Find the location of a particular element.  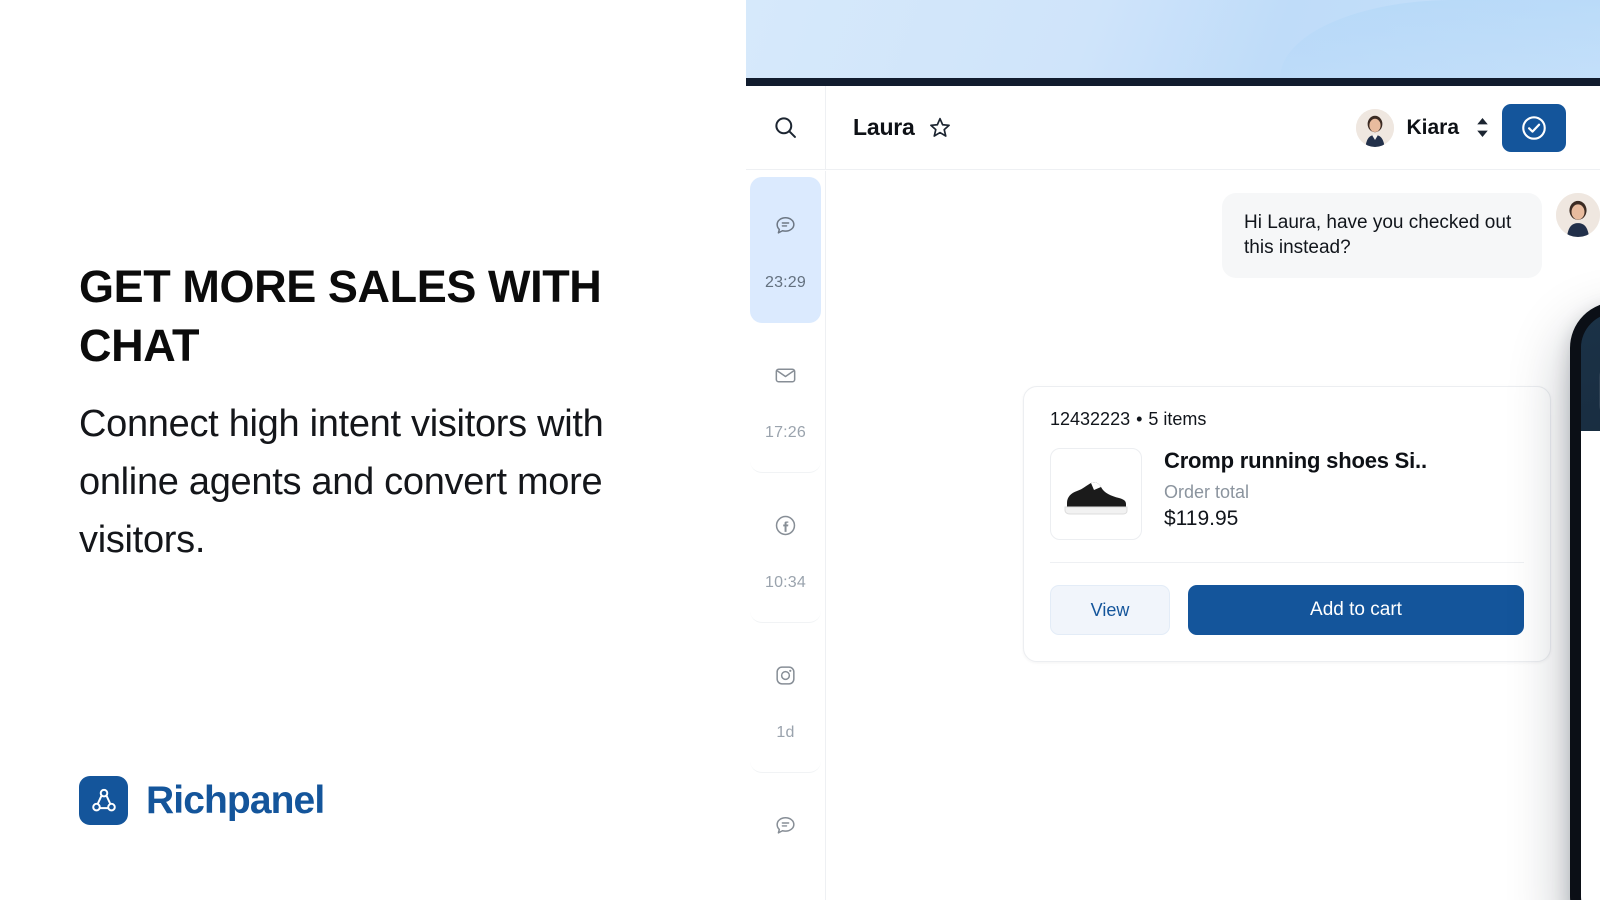

order-total-label: Order total is located at coordinates (1207, 492).